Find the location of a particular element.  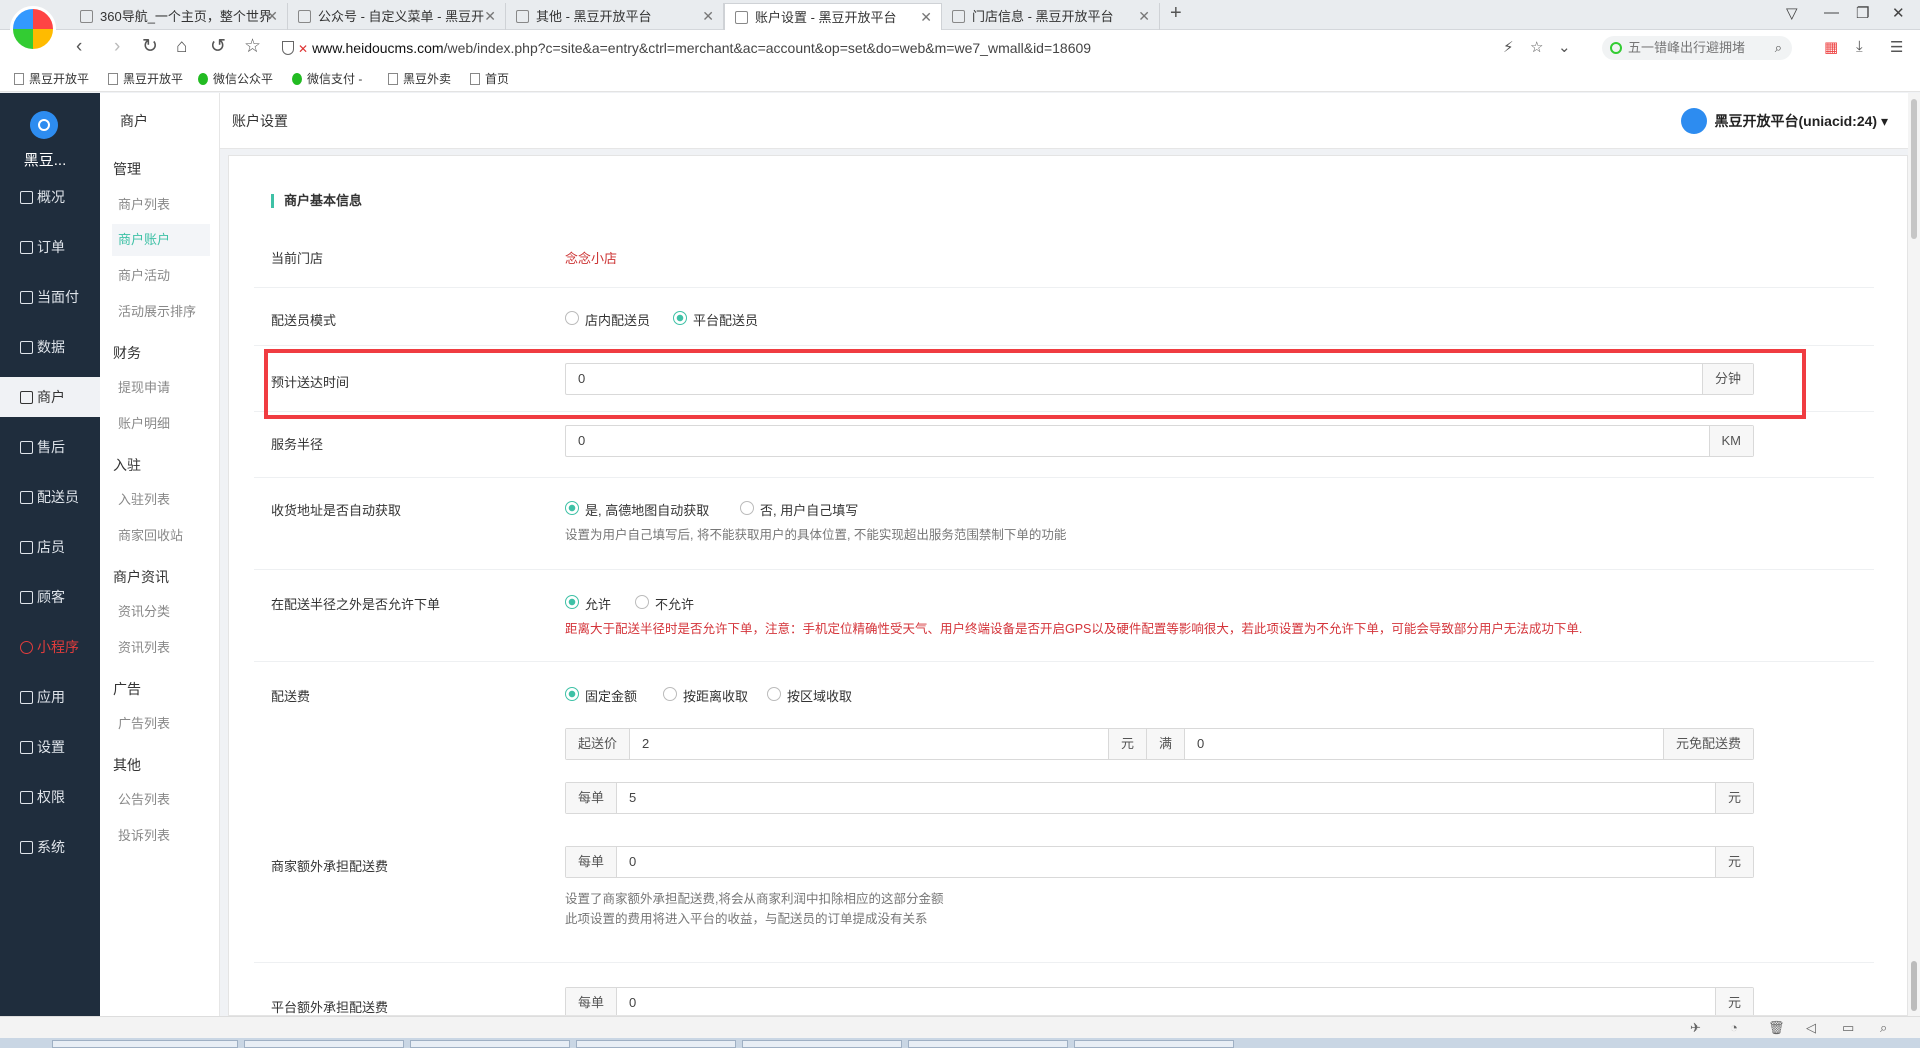

favorite-icon: ☆ is located at coordinates (1536, 47).